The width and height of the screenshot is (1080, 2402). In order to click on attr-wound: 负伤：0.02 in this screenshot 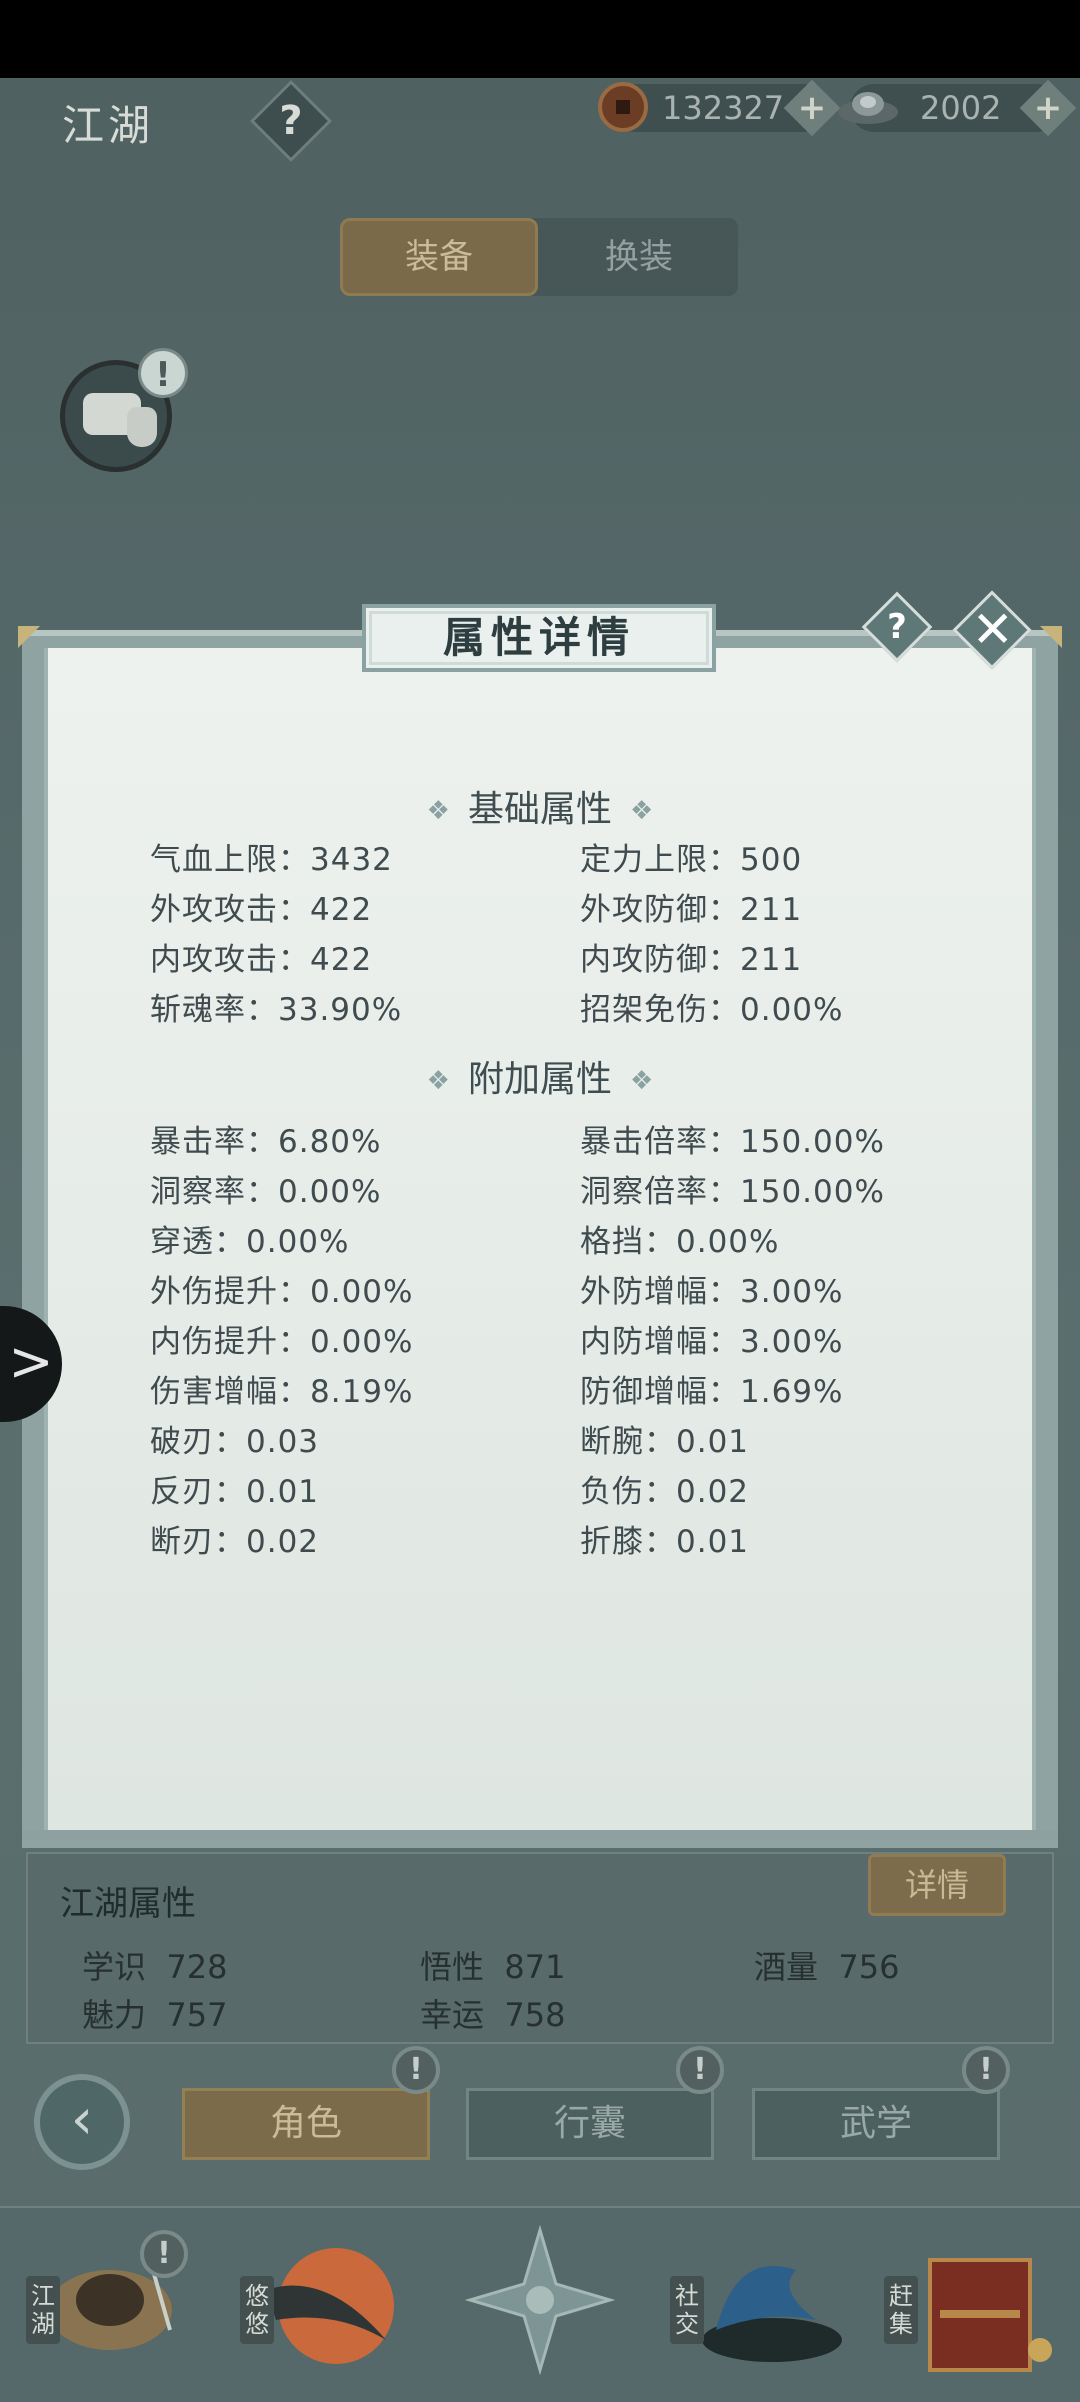, I will do `click(665, 1492)`.